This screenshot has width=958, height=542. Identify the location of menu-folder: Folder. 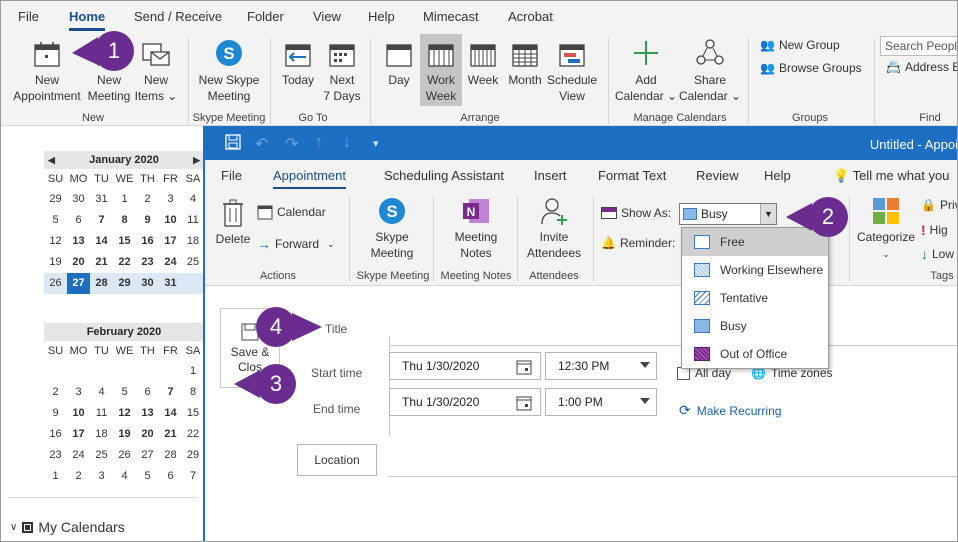
(265, 16).